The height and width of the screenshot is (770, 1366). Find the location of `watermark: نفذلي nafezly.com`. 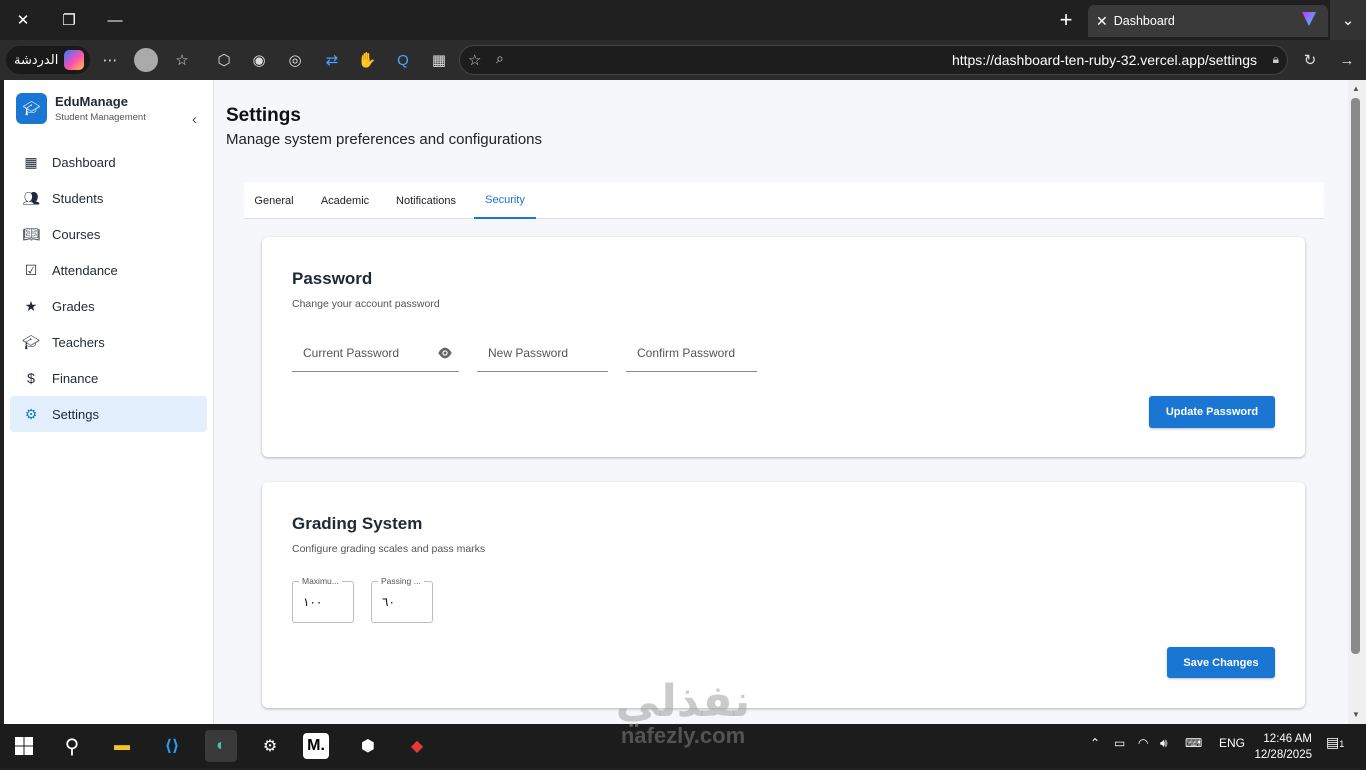

watermark: نفذلي nafezly.com is located at coordinates (683, 725).